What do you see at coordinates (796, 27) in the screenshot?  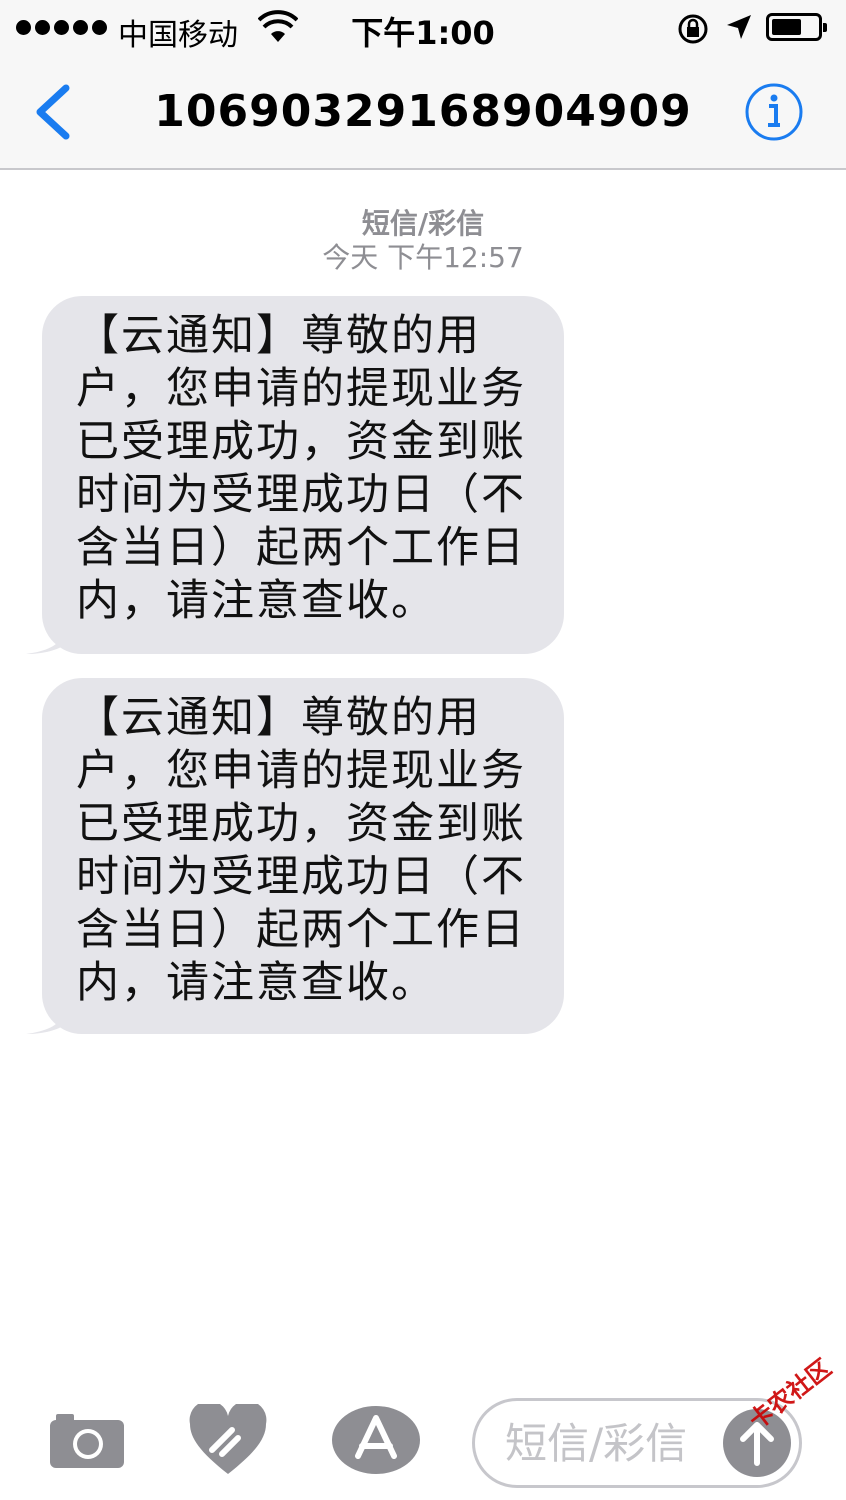 I see `battery-icon` at bounding box center [796, 27].